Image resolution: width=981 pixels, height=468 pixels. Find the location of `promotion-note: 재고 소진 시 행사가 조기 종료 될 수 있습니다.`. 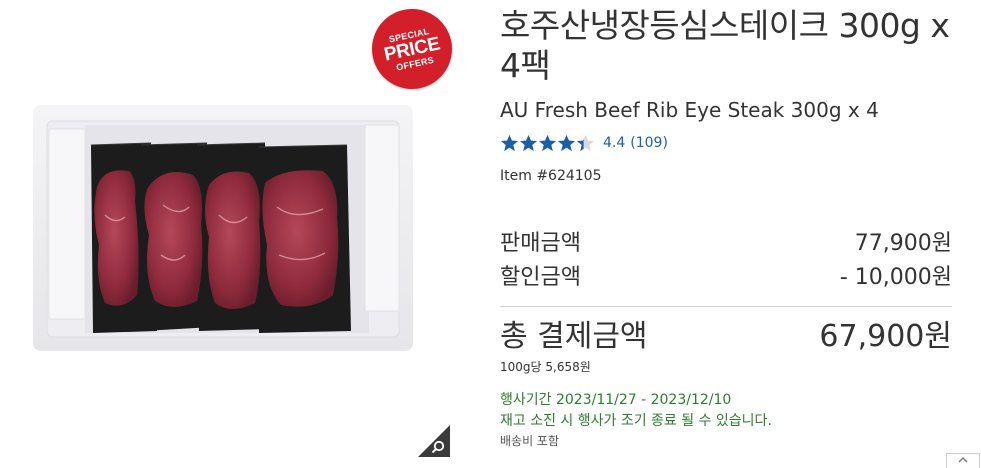

promotion-note: 재고 소진 시 행사가 조기 종료 될 수 있습니다. is located at coordinates (636, 421).